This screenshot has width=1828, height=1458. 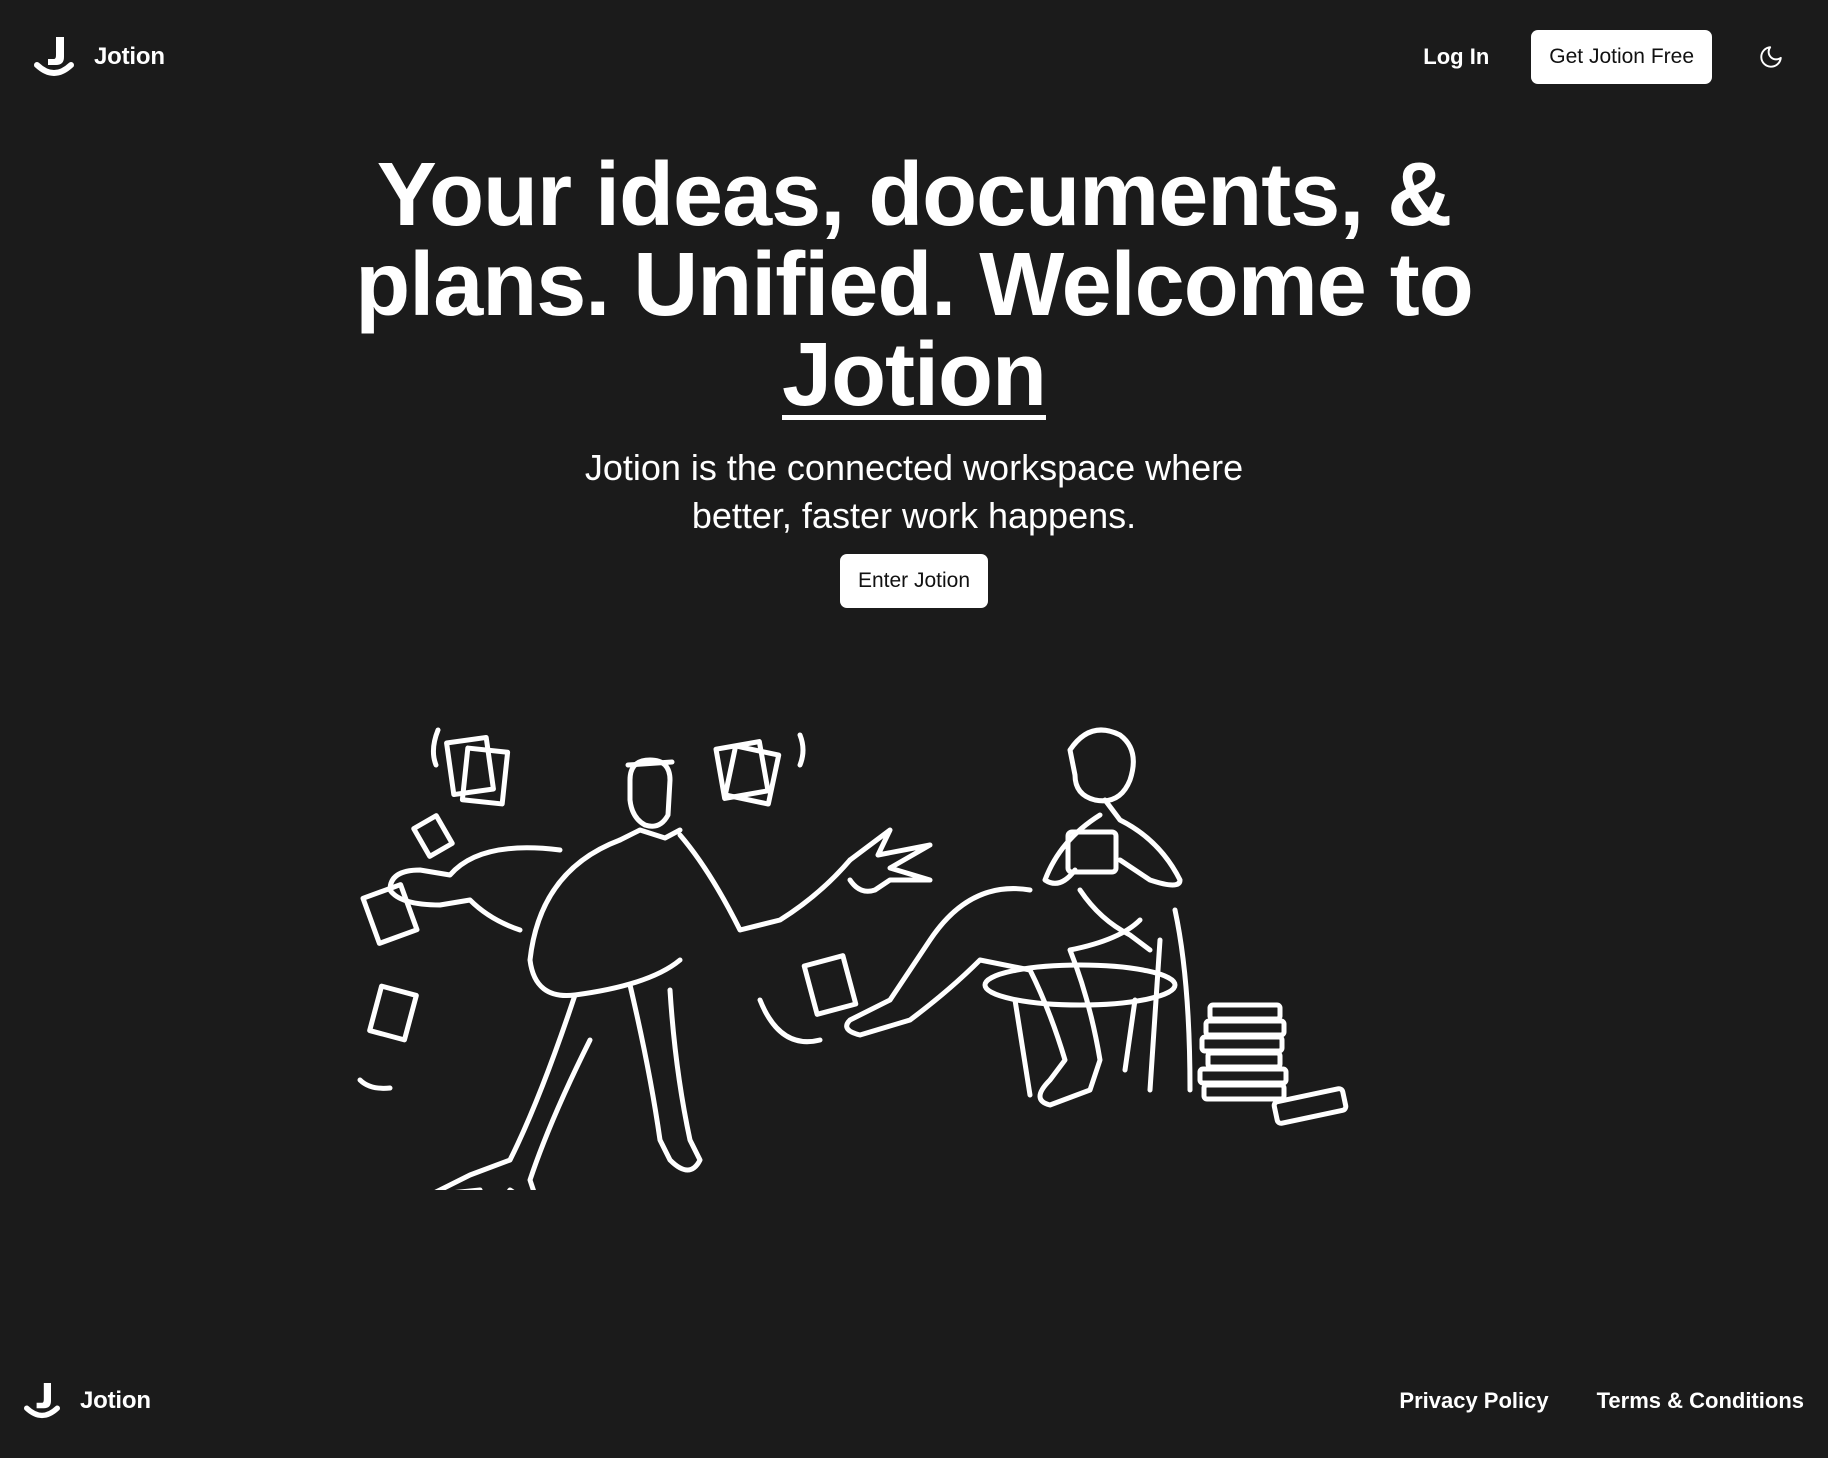 What do you see at coordinates (1273, 1064) in the screenshot?
I see `book-stack` at bounding box center [1273, 1064].